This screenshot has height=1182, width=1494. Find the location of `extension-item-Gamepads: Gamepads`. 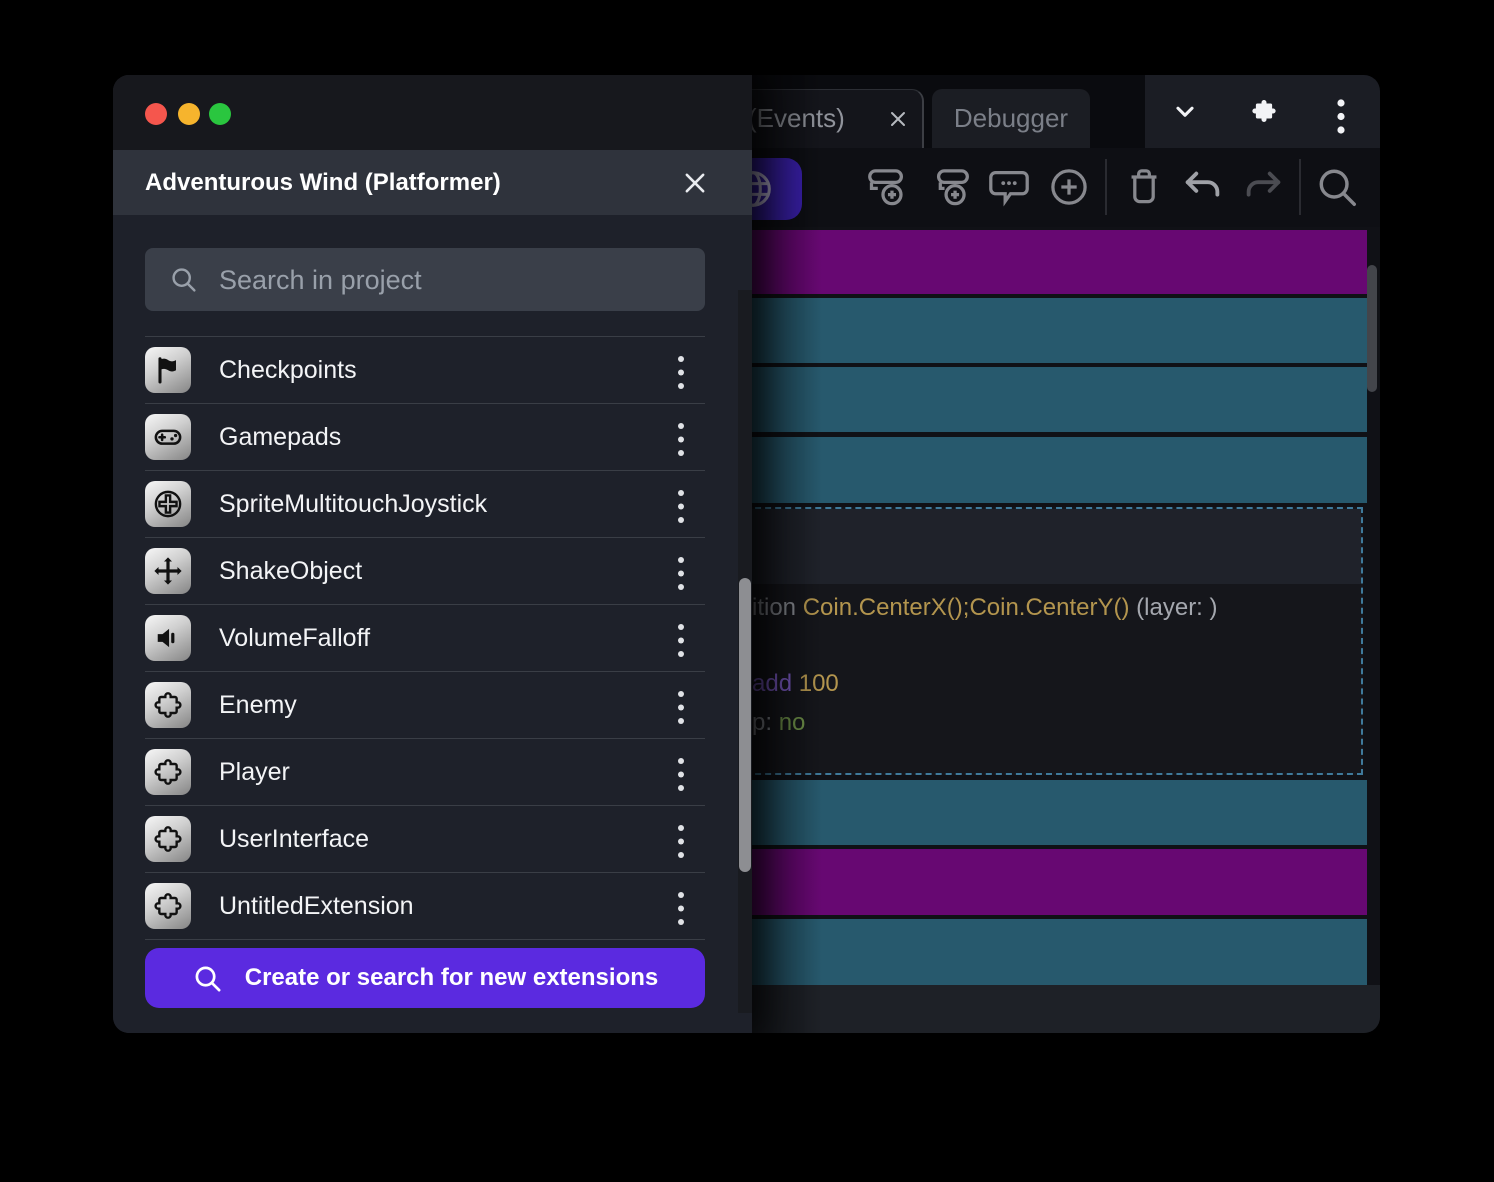

extension-item-Gamepads: Gamepads is located at coordinates (425, 436).